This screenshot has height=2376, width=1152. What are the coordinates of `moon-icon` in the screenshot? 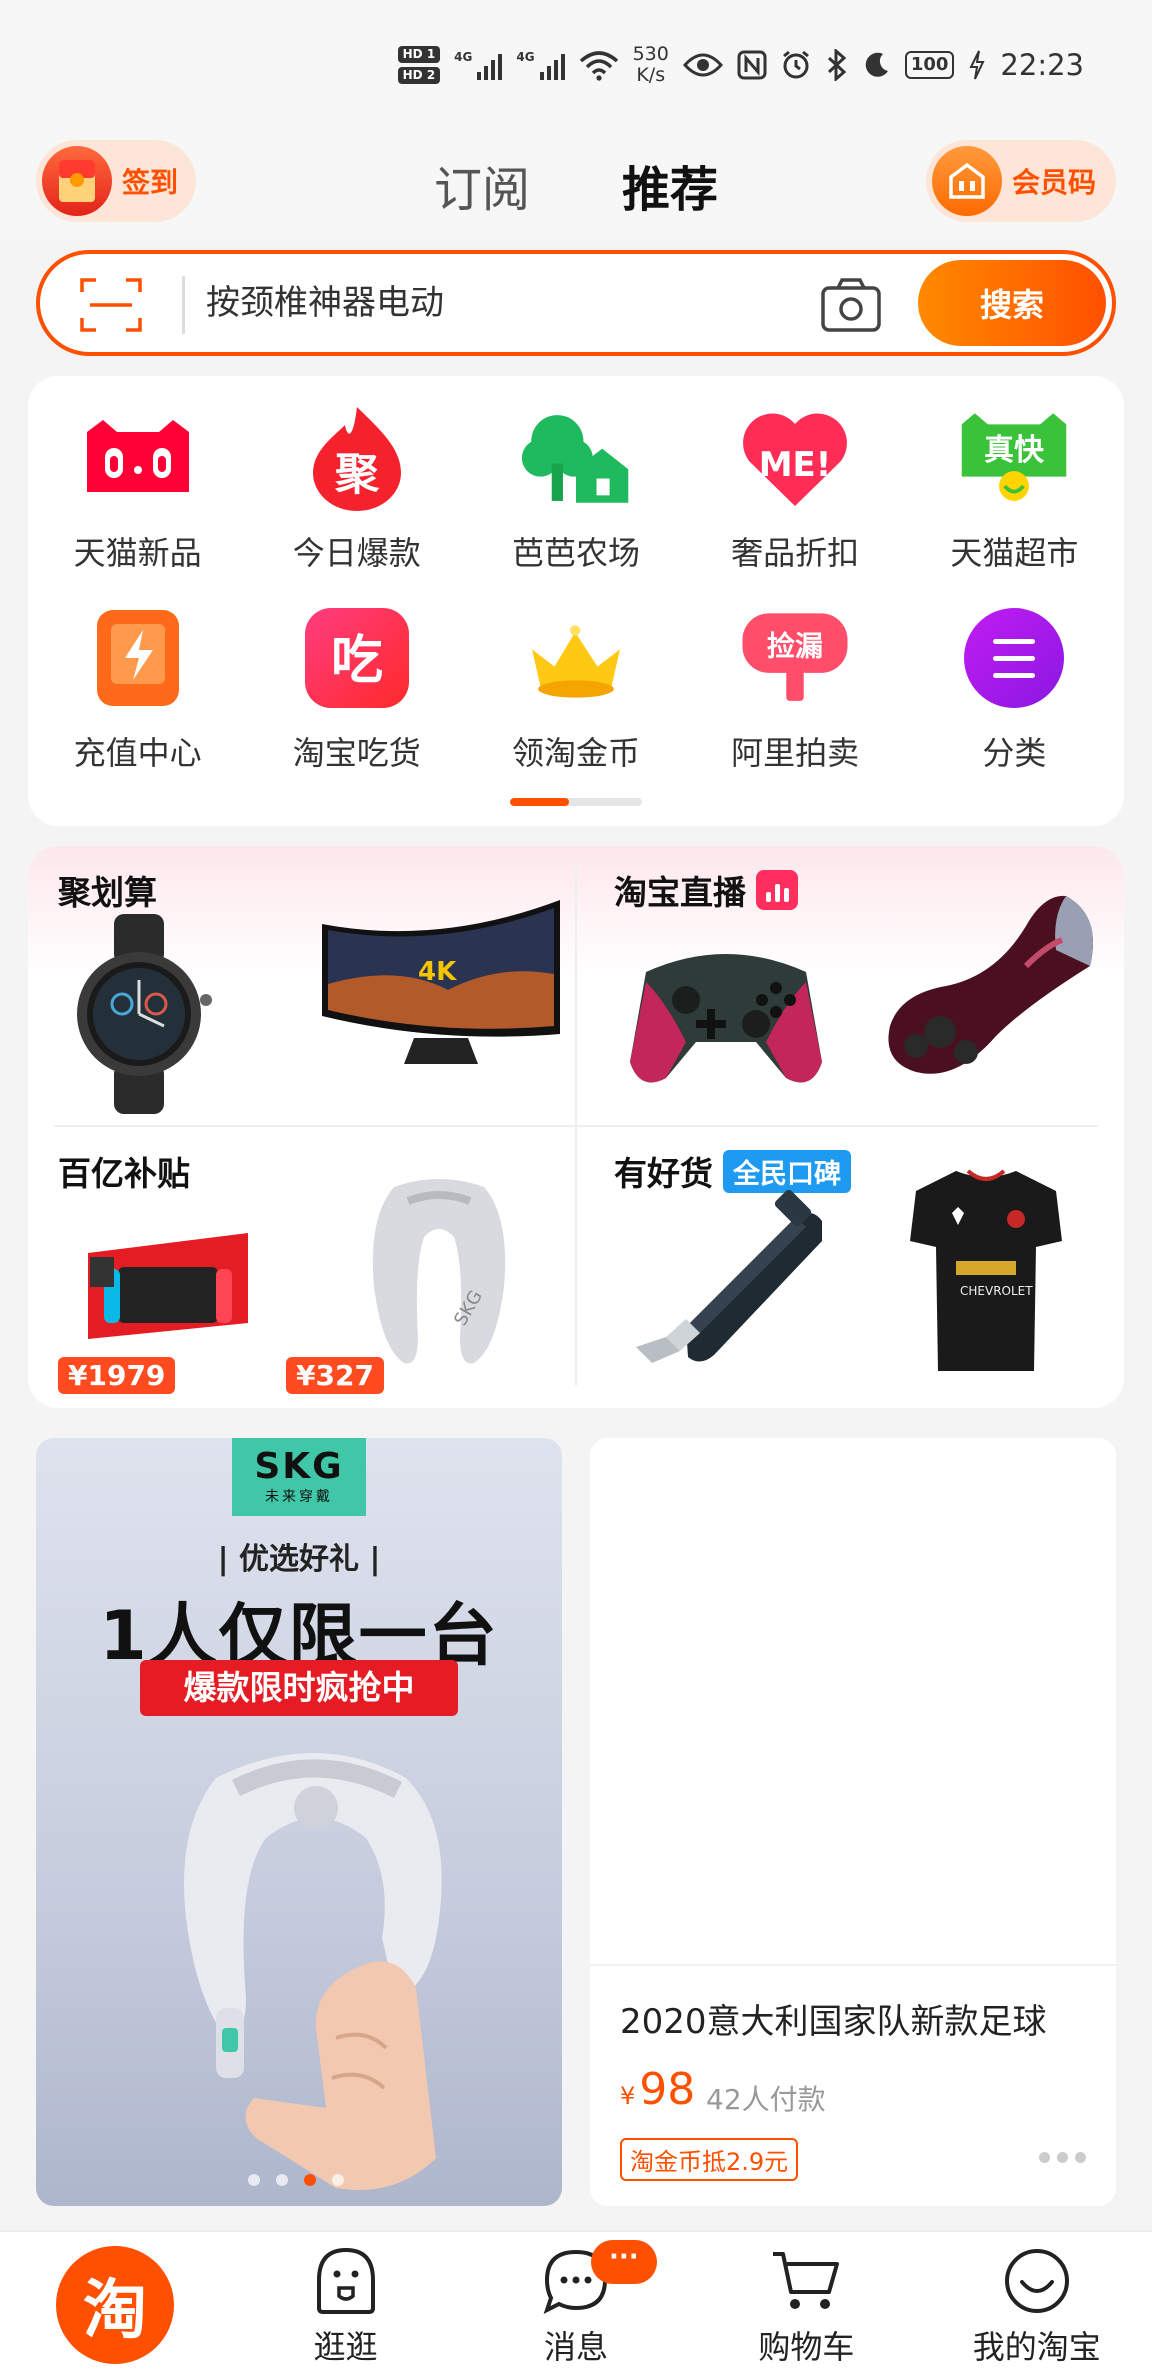 It's located at (876, 64).